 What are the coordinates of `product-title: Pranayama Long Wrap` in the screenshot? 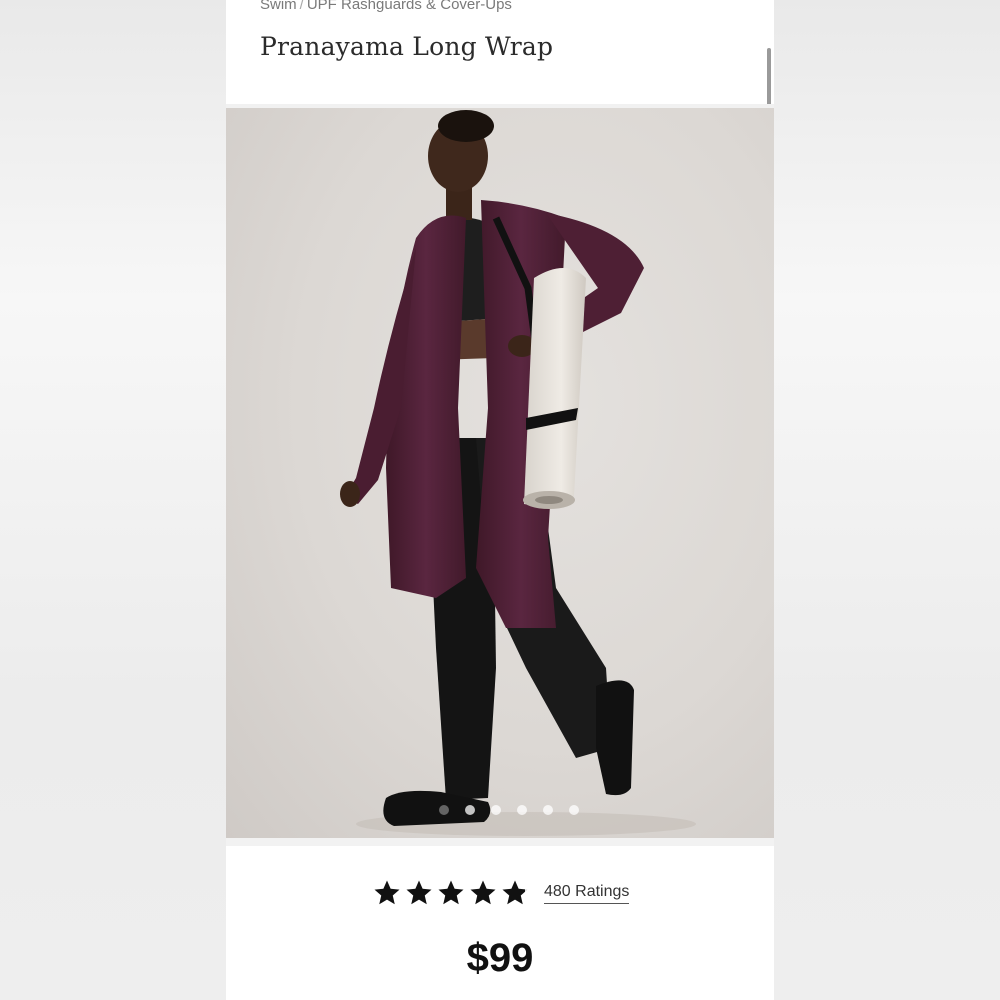 It's located at (407, 46).